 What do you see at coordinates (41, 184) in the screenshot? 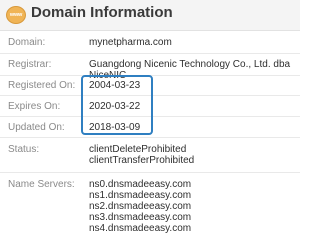
I see `name-servers-label: Name Servers:` at bounding box center [41, 184].